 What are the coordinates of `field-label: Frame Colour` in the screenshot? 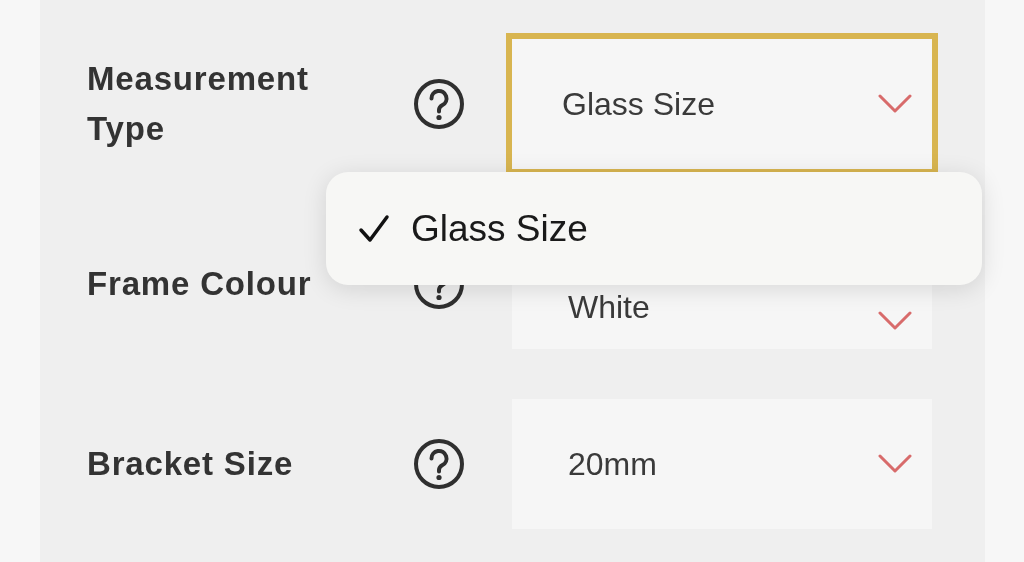 It's located at (200, 284).